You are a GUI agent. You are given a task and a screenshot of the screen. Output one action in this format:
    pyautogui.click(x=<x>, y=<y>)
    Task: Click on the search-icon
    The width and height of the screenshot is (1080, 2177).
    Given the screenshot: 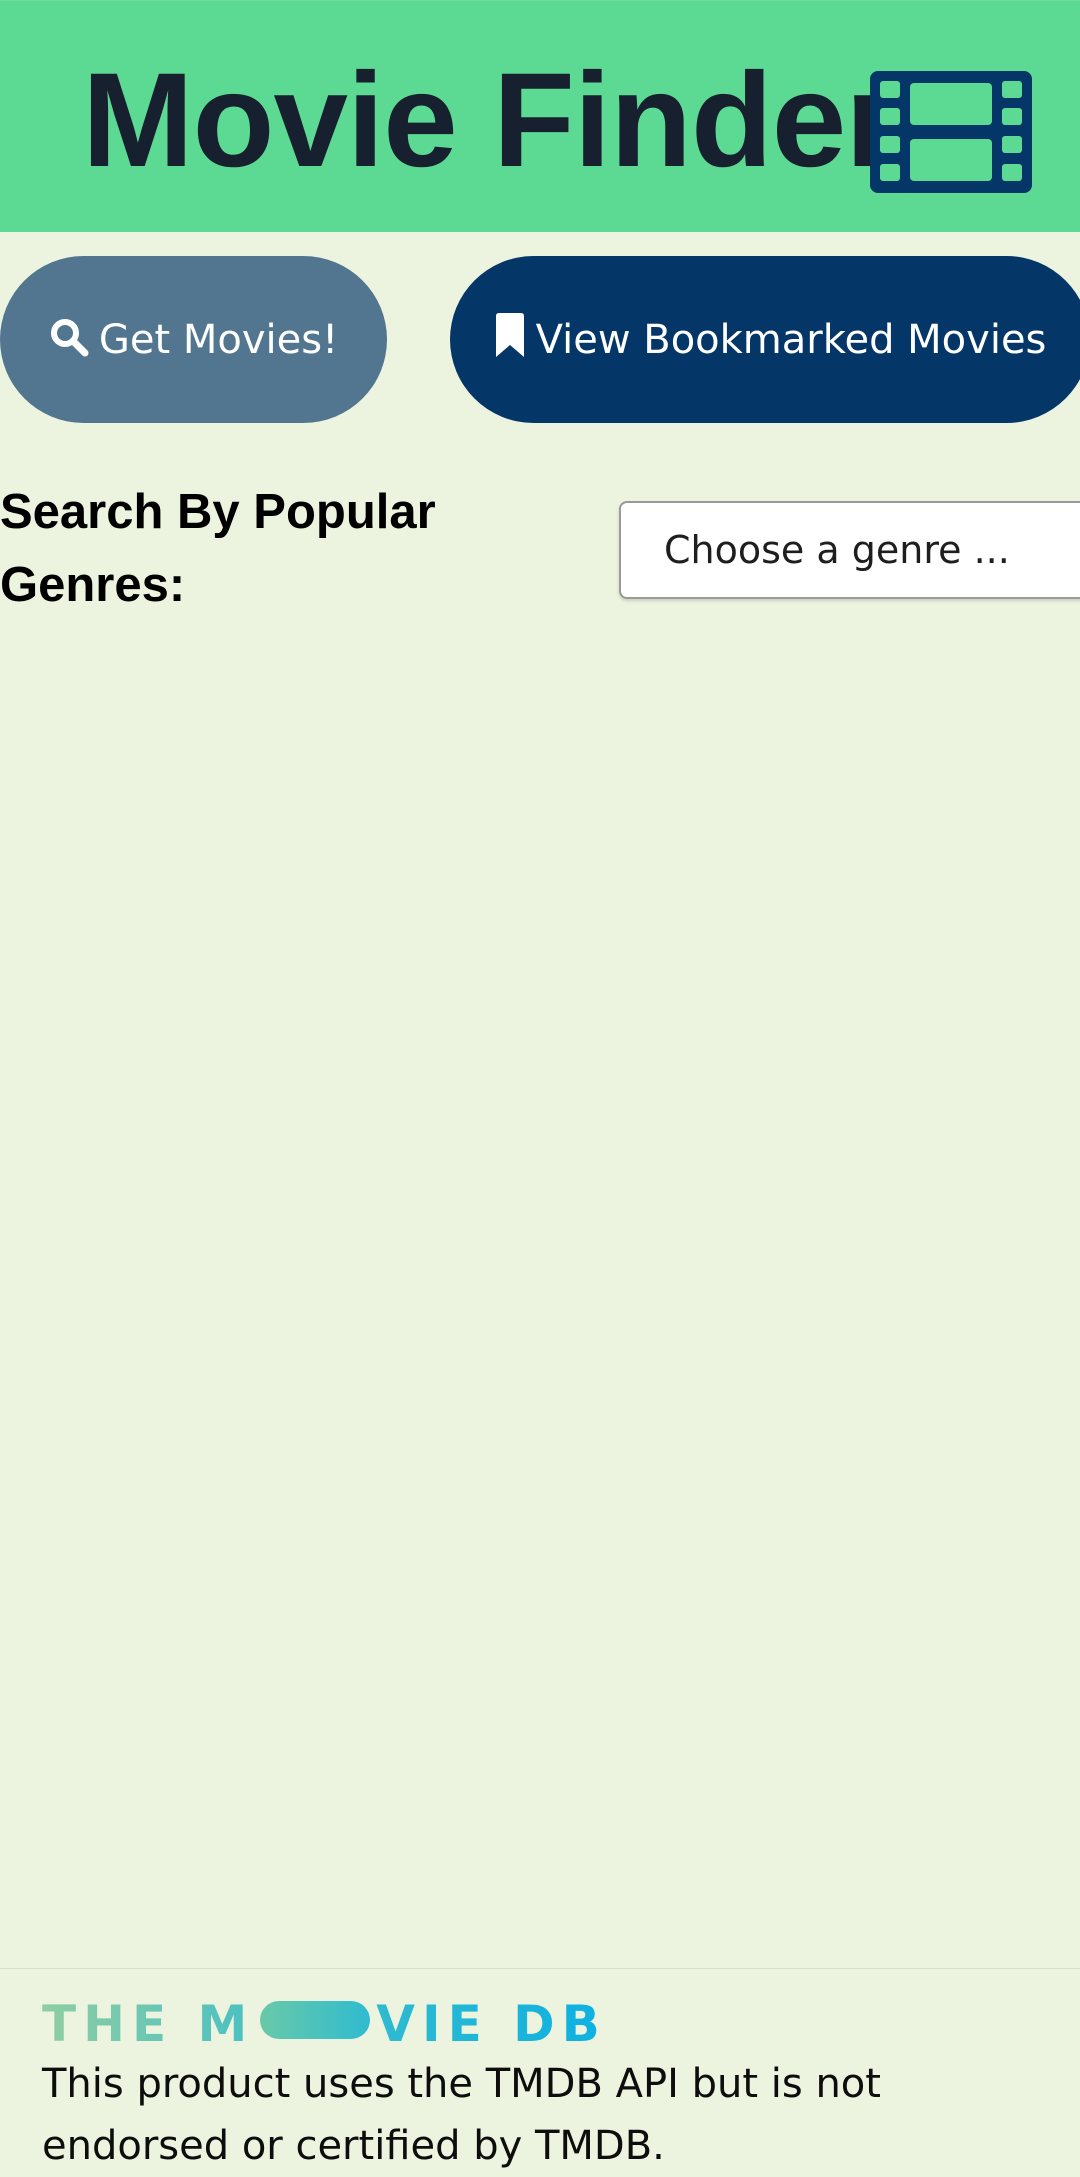 What is the action you would take?
    pyautogui.click(x=69, y=337)
    